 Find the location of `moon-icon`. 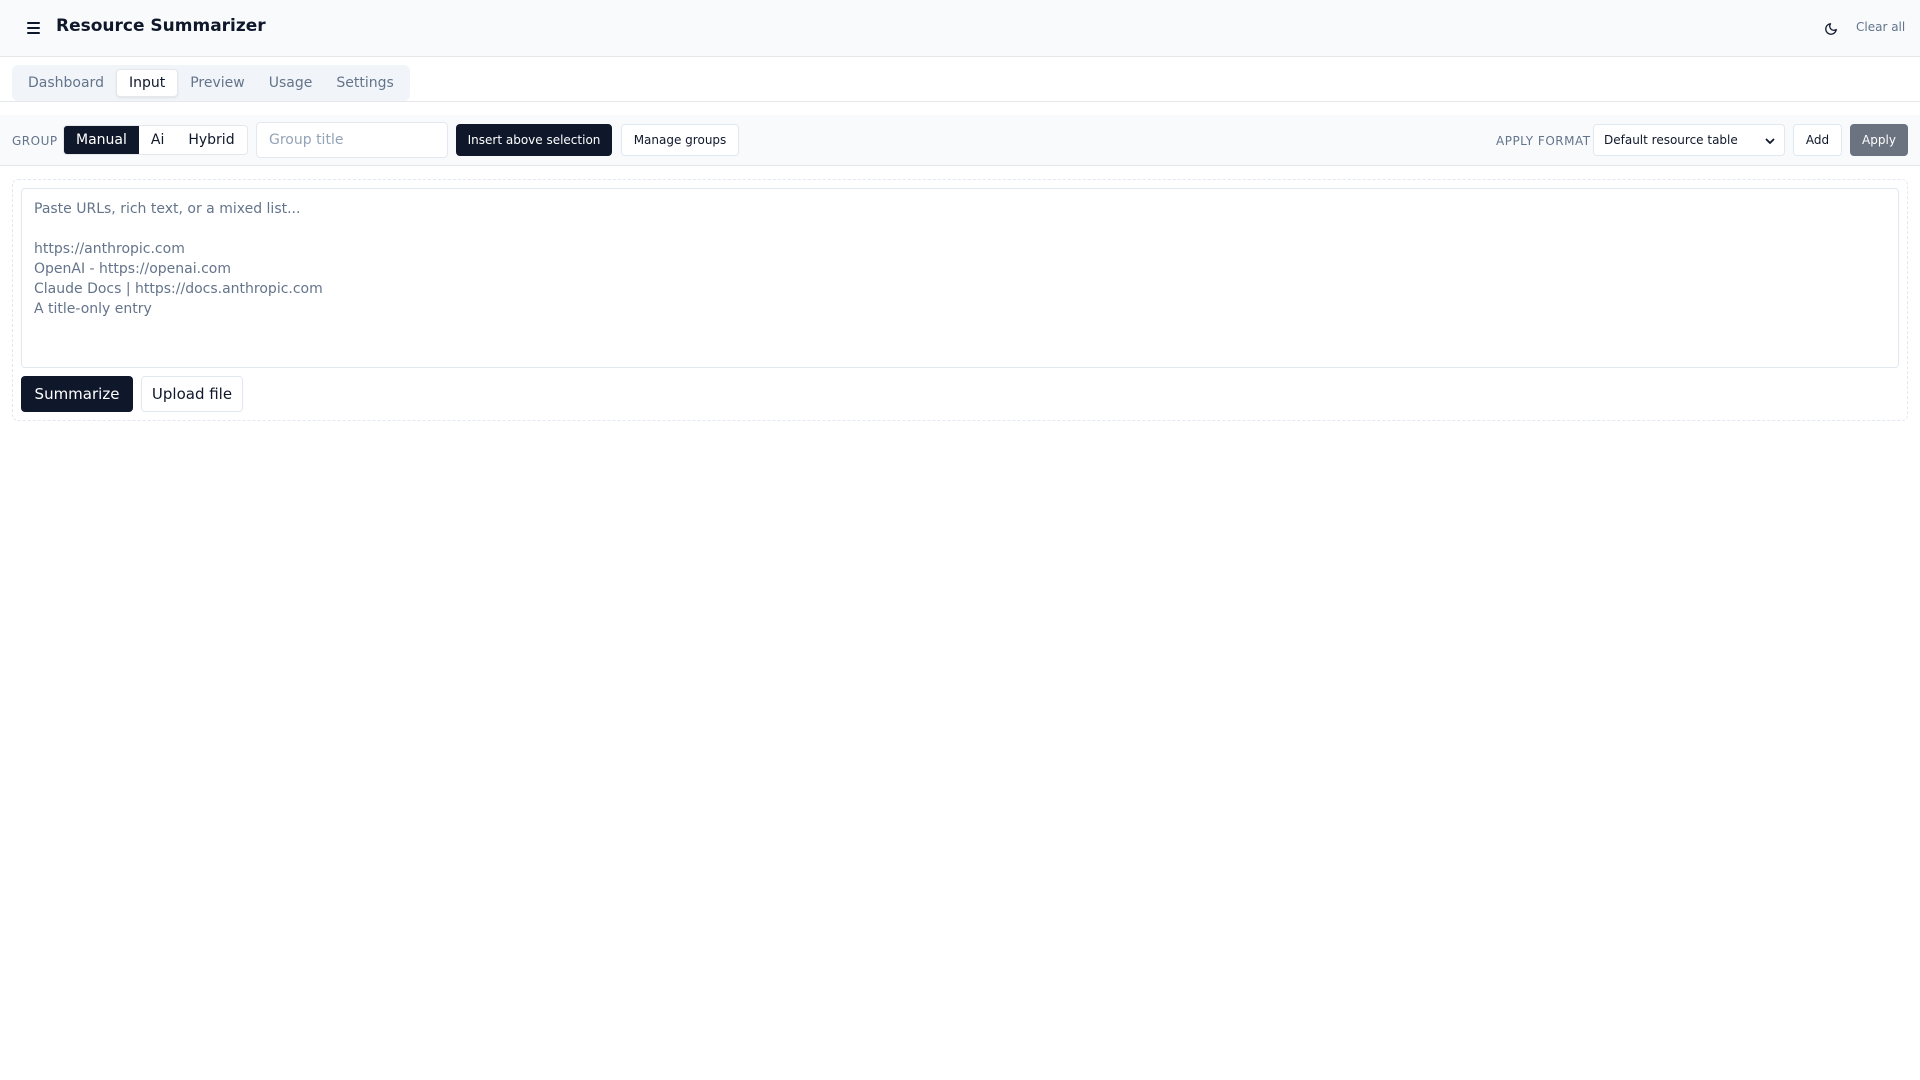

moon-icon is located at coordinates (1831, 29).